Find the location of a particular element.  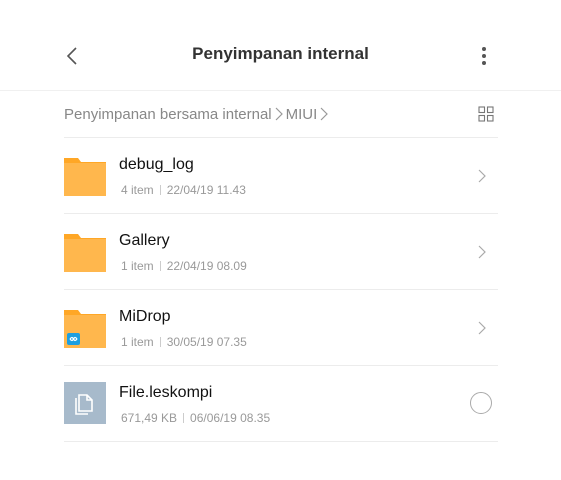

list-item-debug-log: debug_log 4 item 22/04/19 11.43 is located at coordinates (281, 176).